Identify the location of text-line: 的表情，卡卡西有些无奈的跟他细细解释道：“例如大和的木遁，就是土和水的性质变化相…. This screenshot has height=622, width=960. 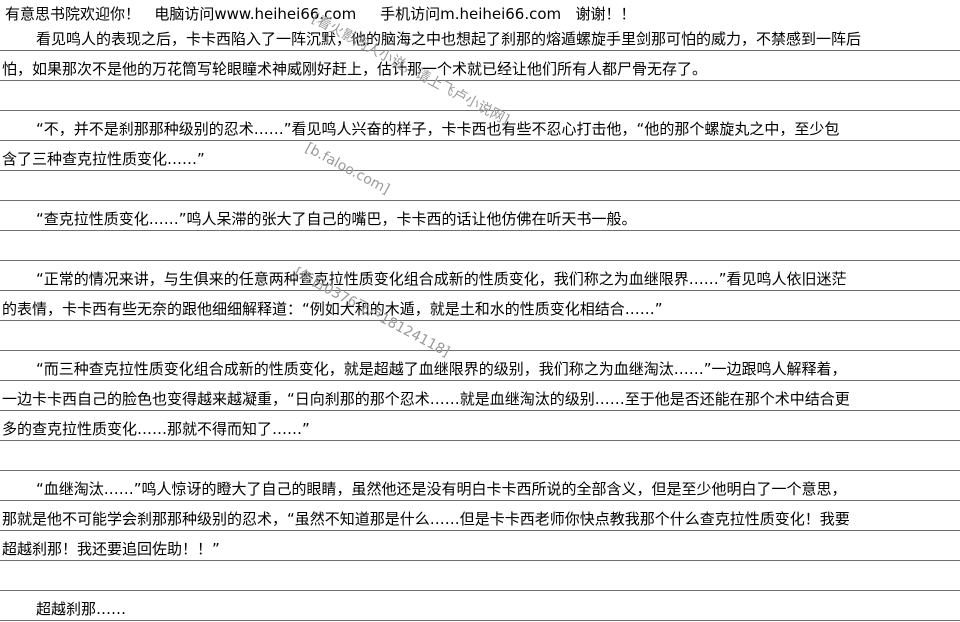
(480, 309).